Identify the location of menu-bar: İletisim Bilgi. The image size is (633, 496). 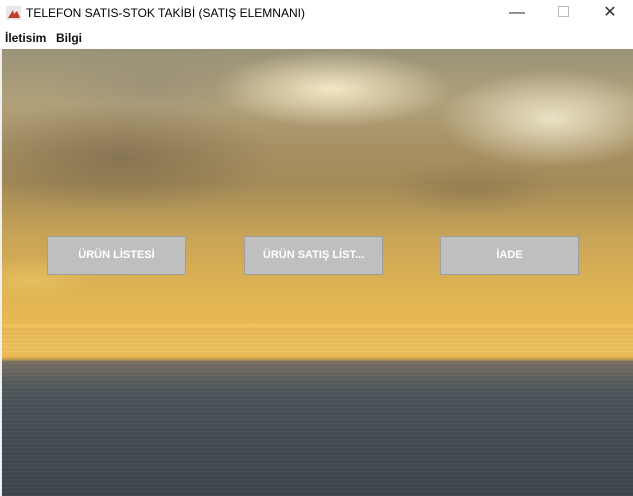
(316, 38).